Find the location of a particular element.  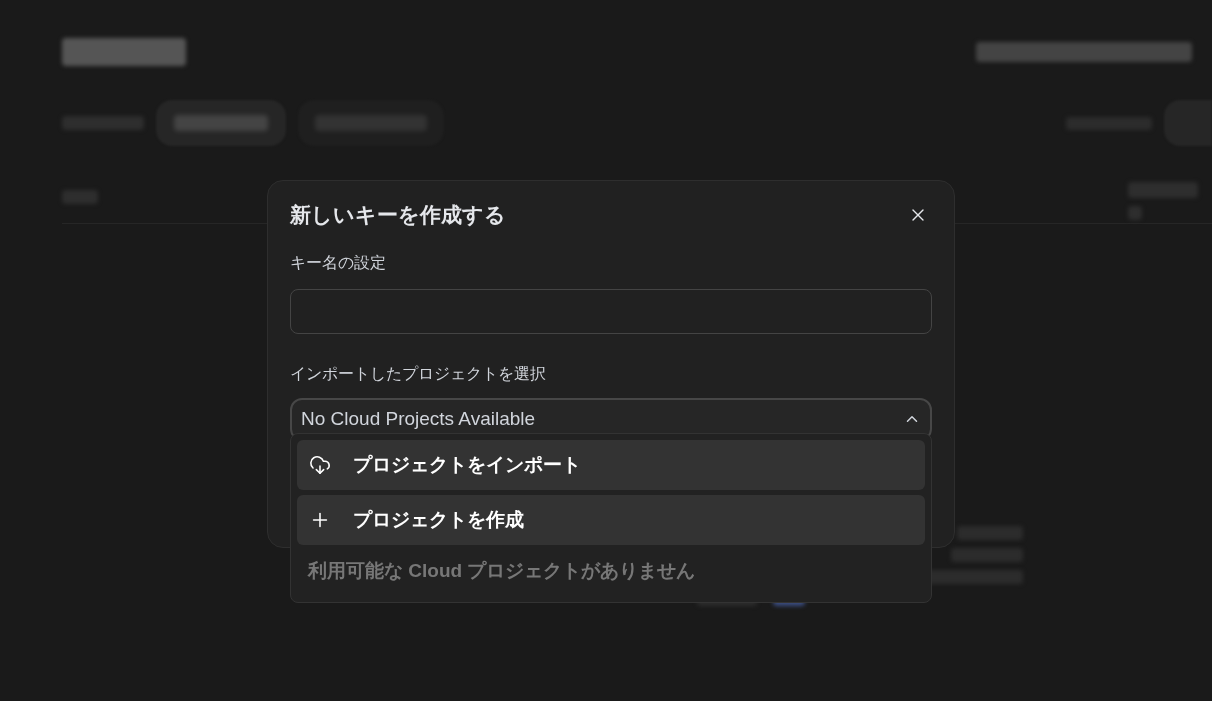

menu-item: プロジェクトをインポート is located at coordinates (611, 465).